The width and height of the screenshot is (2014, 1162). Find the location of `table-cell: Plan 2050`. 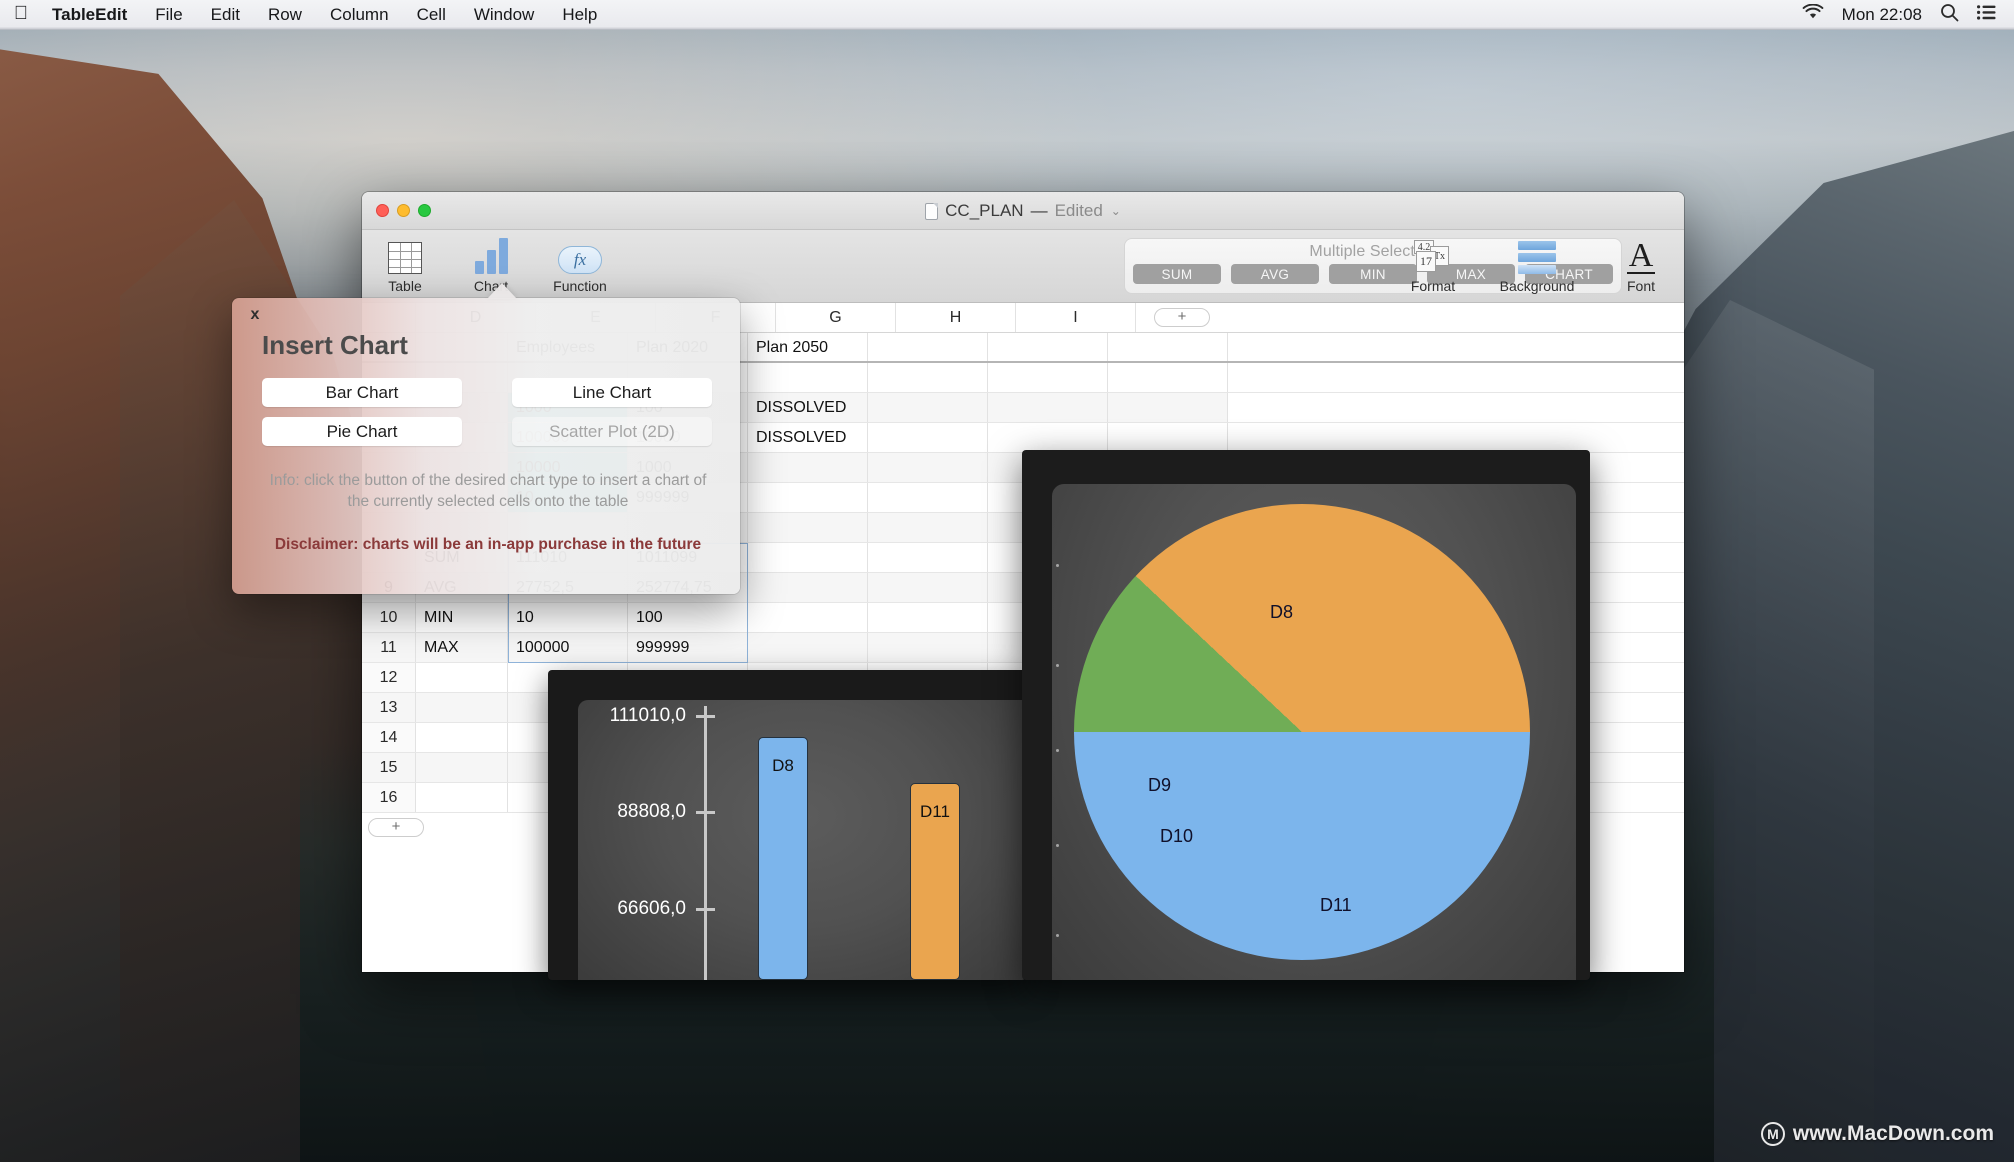

table-cell: Plan 2050 is located at coordinates (808, 347).